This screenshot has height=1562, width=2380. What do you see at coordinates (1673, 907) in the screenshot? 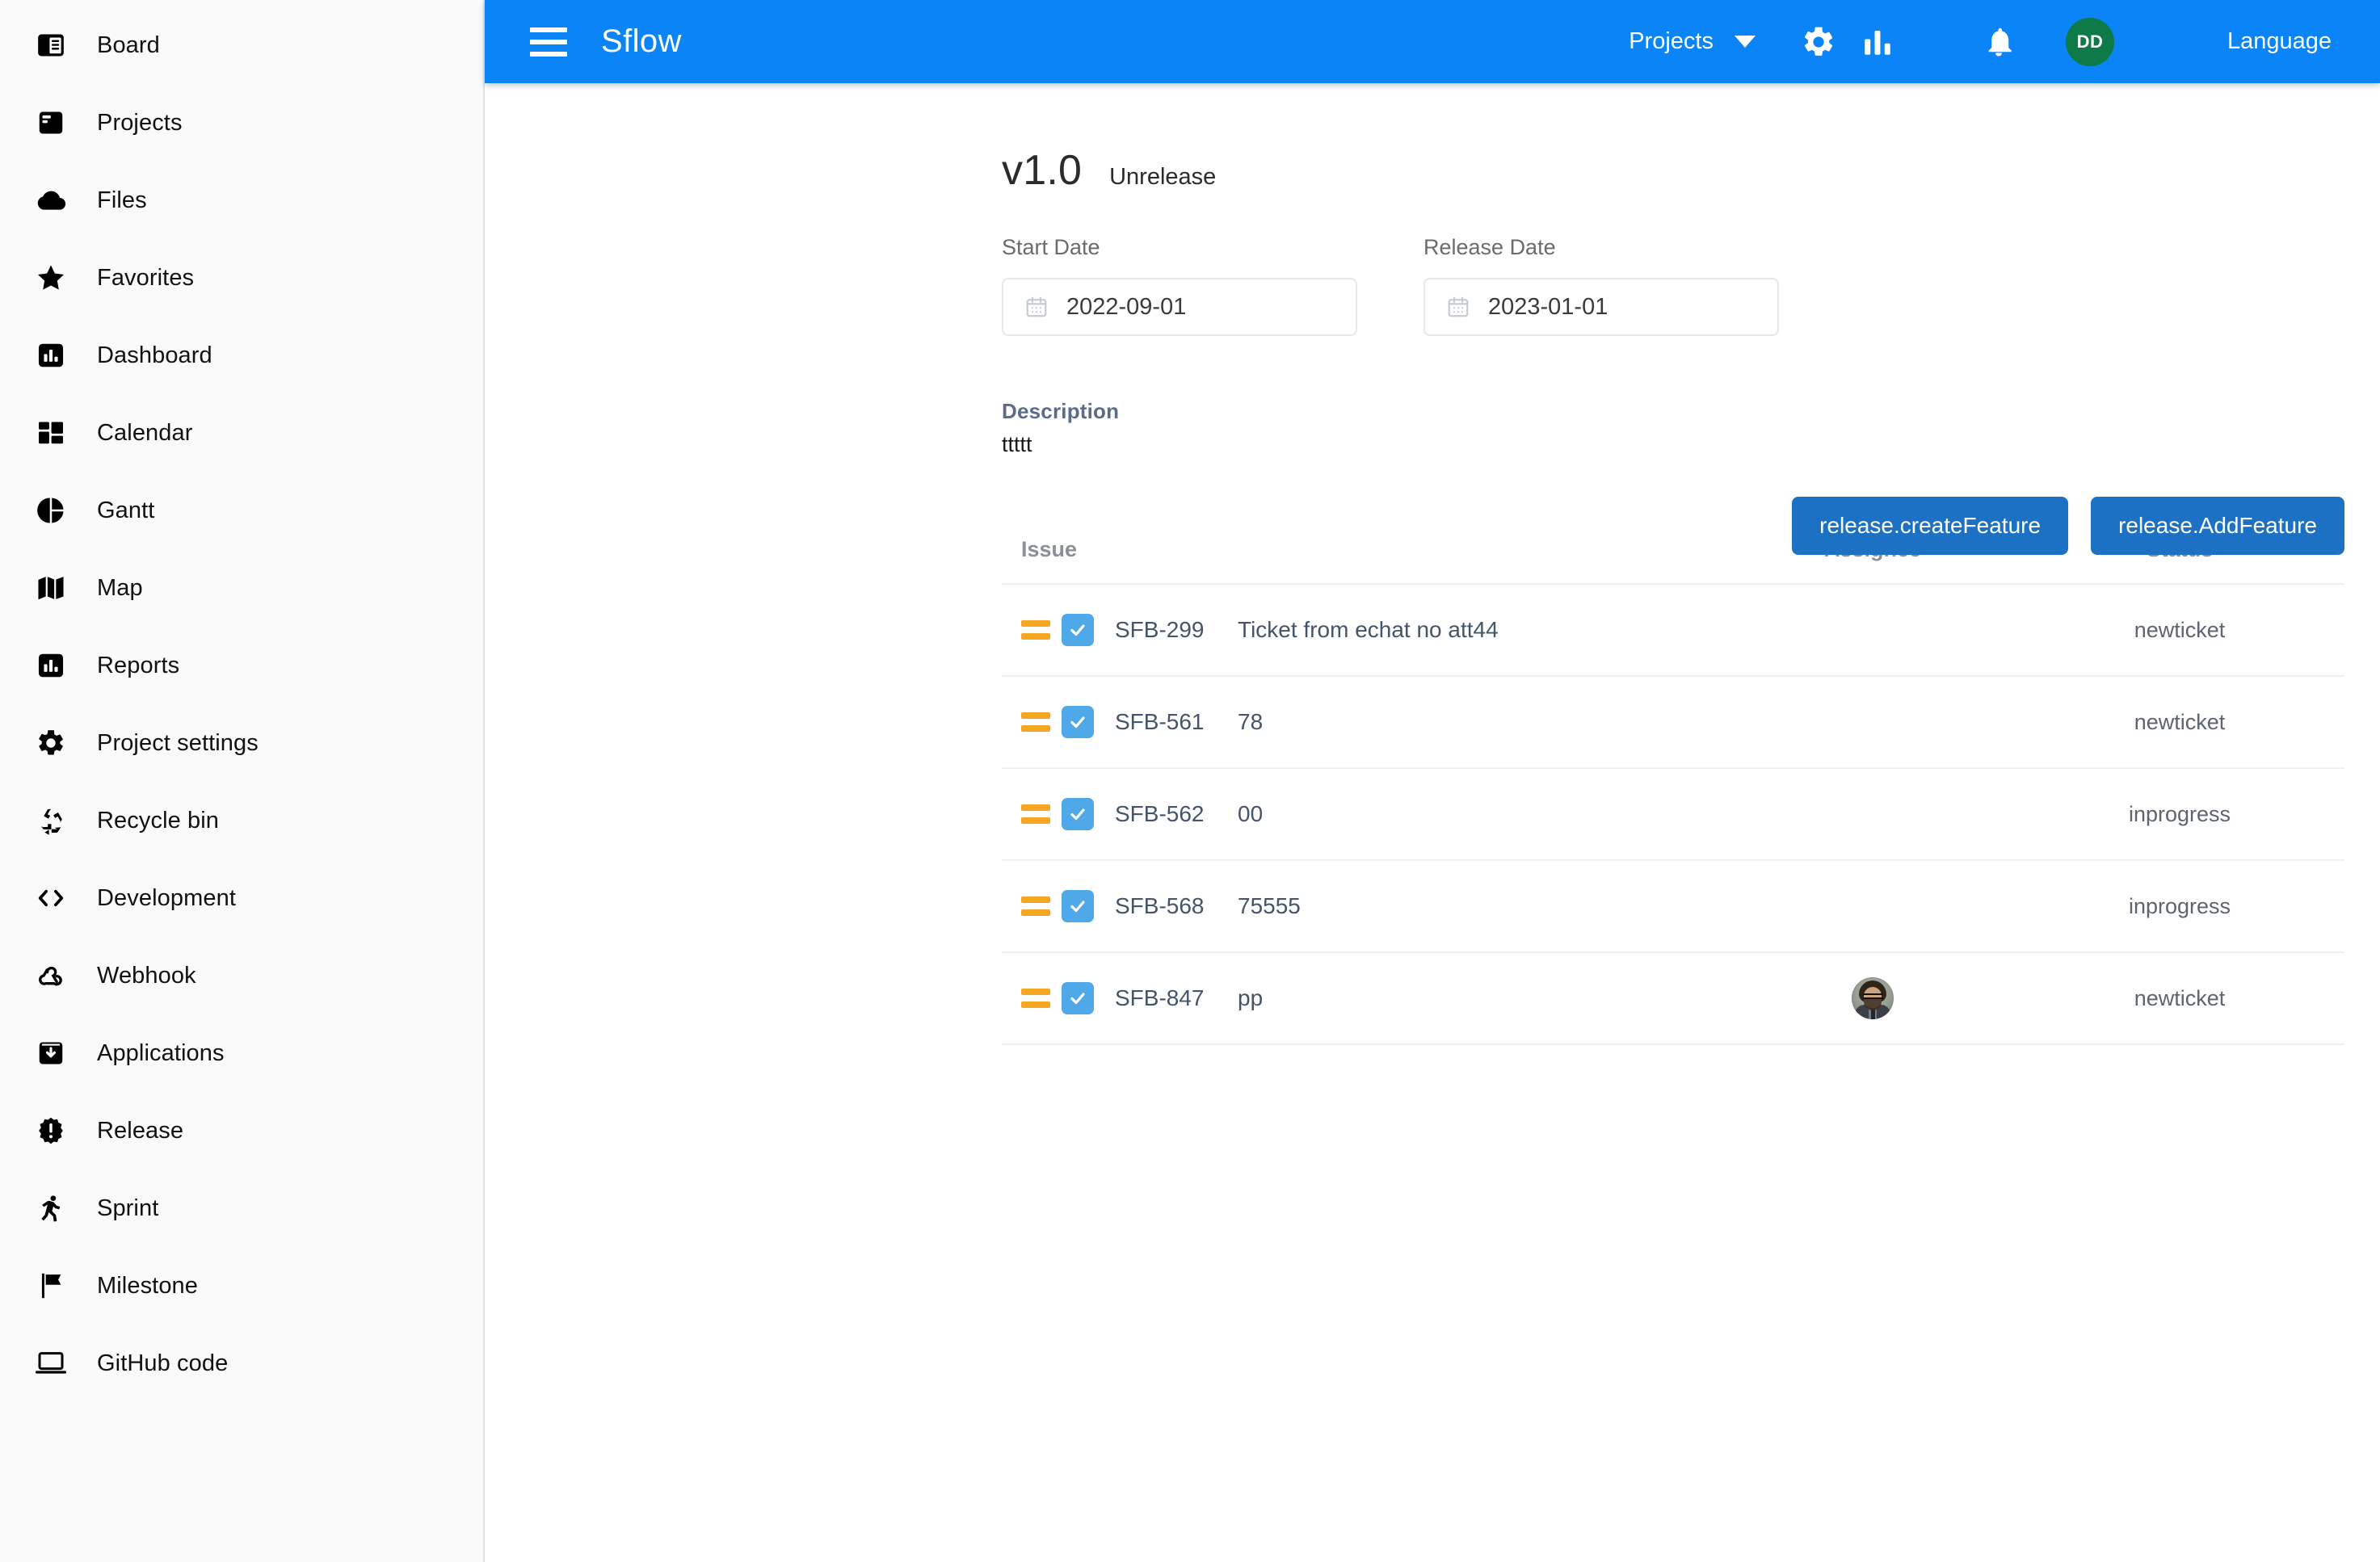
I see `table-row: SFB-568 75555 inprogress` at bounding box center [1673, 907].